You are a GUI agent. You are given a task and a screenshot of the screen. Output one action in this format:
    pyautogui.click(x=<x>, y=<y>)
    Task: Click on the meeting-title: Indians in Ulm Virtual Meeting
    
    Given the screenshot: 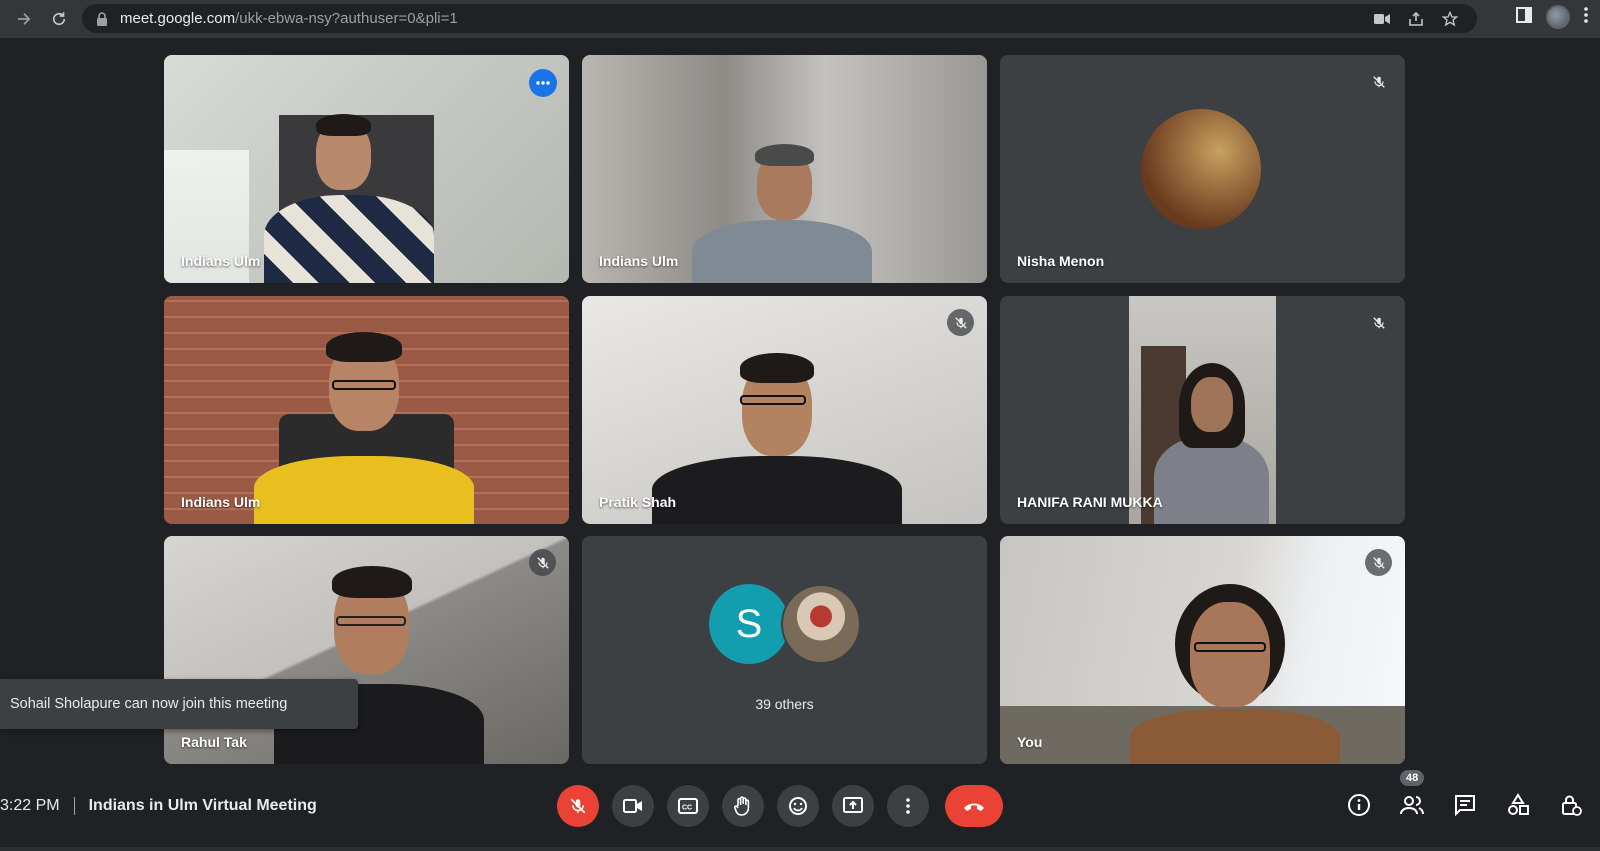 What is the action you would take?
    pyautogui.click(x=202, y=805)
    